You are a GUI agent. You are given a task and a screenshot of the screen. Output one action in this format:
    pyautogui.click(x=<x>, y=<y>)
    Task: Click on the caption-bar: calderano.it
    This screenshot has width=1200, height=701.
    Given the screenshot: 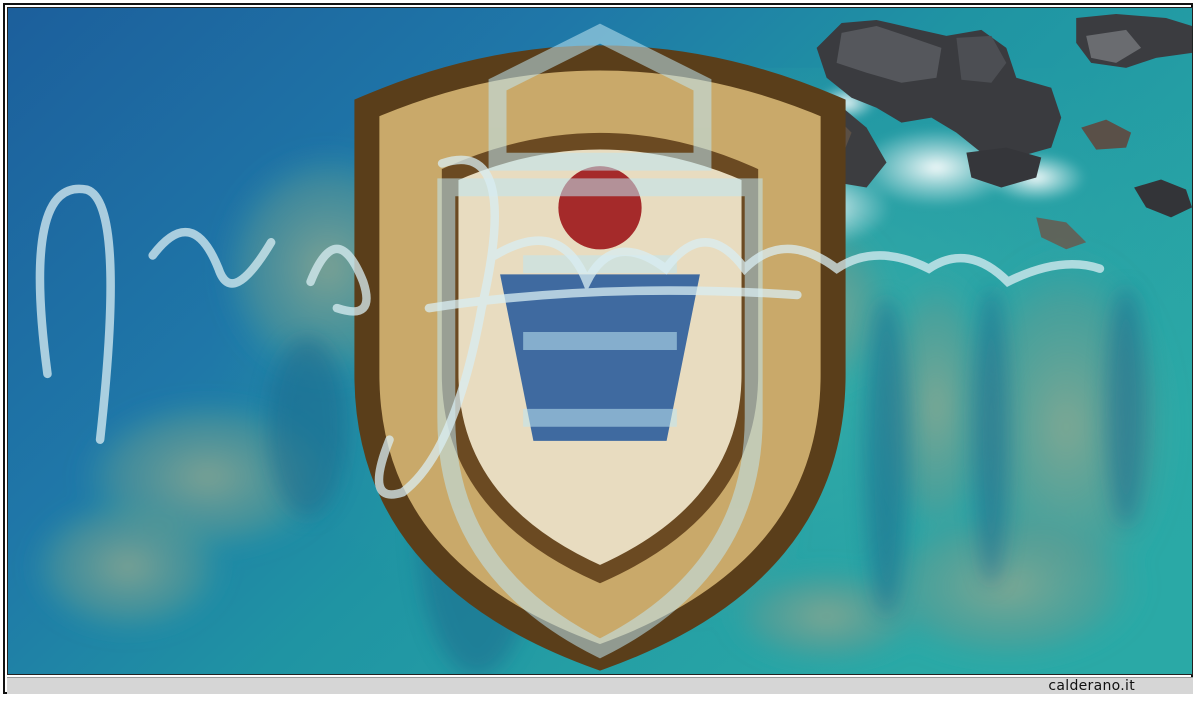 What is the action you would take?
    pyautogui.click(x=600, y=685)
    